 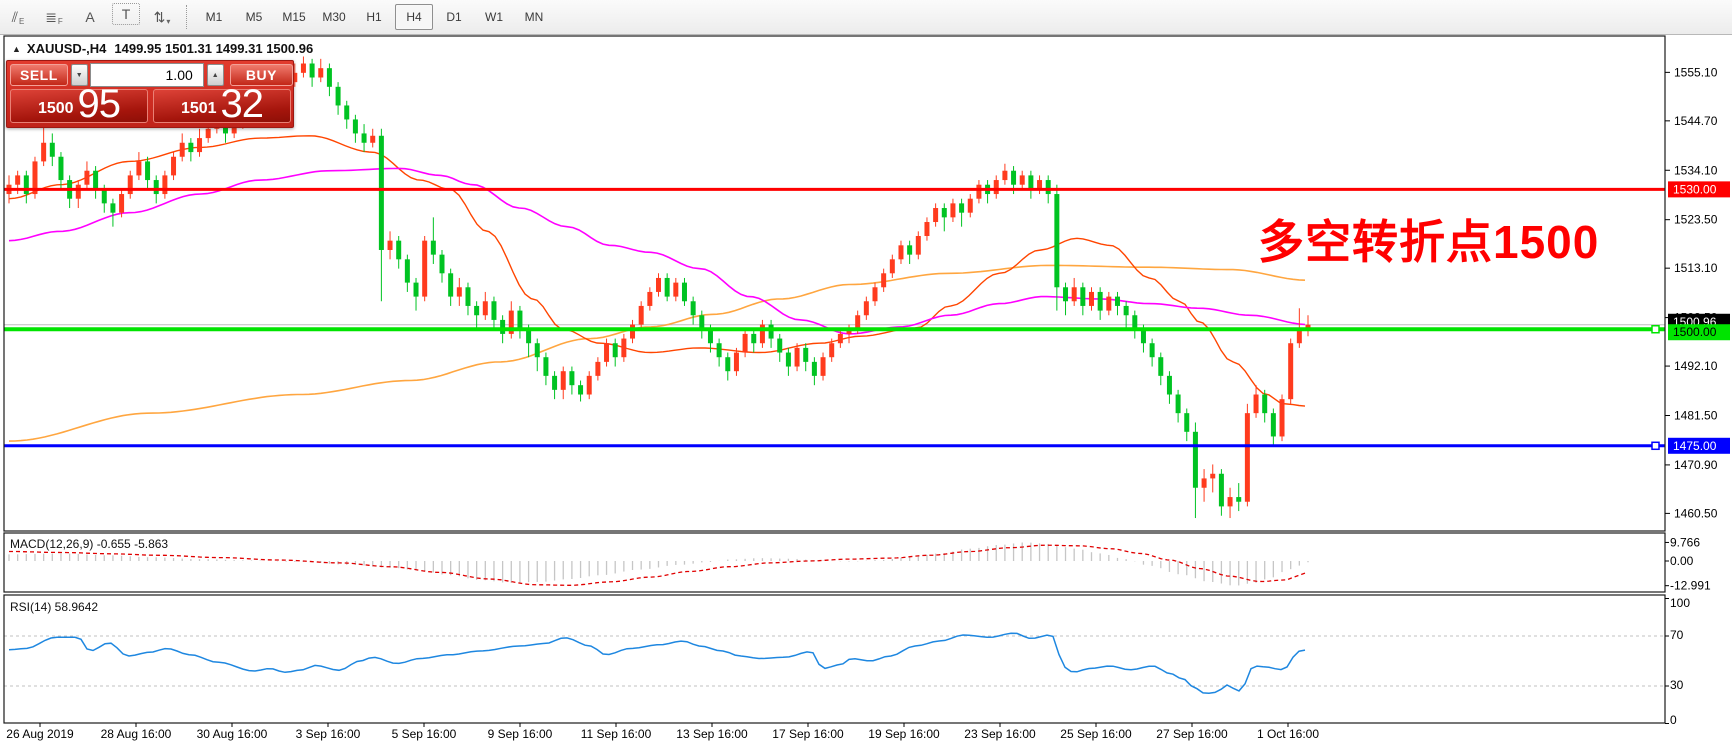 I want to click on svg-text: 9.766, so click(x=1685, y=542).